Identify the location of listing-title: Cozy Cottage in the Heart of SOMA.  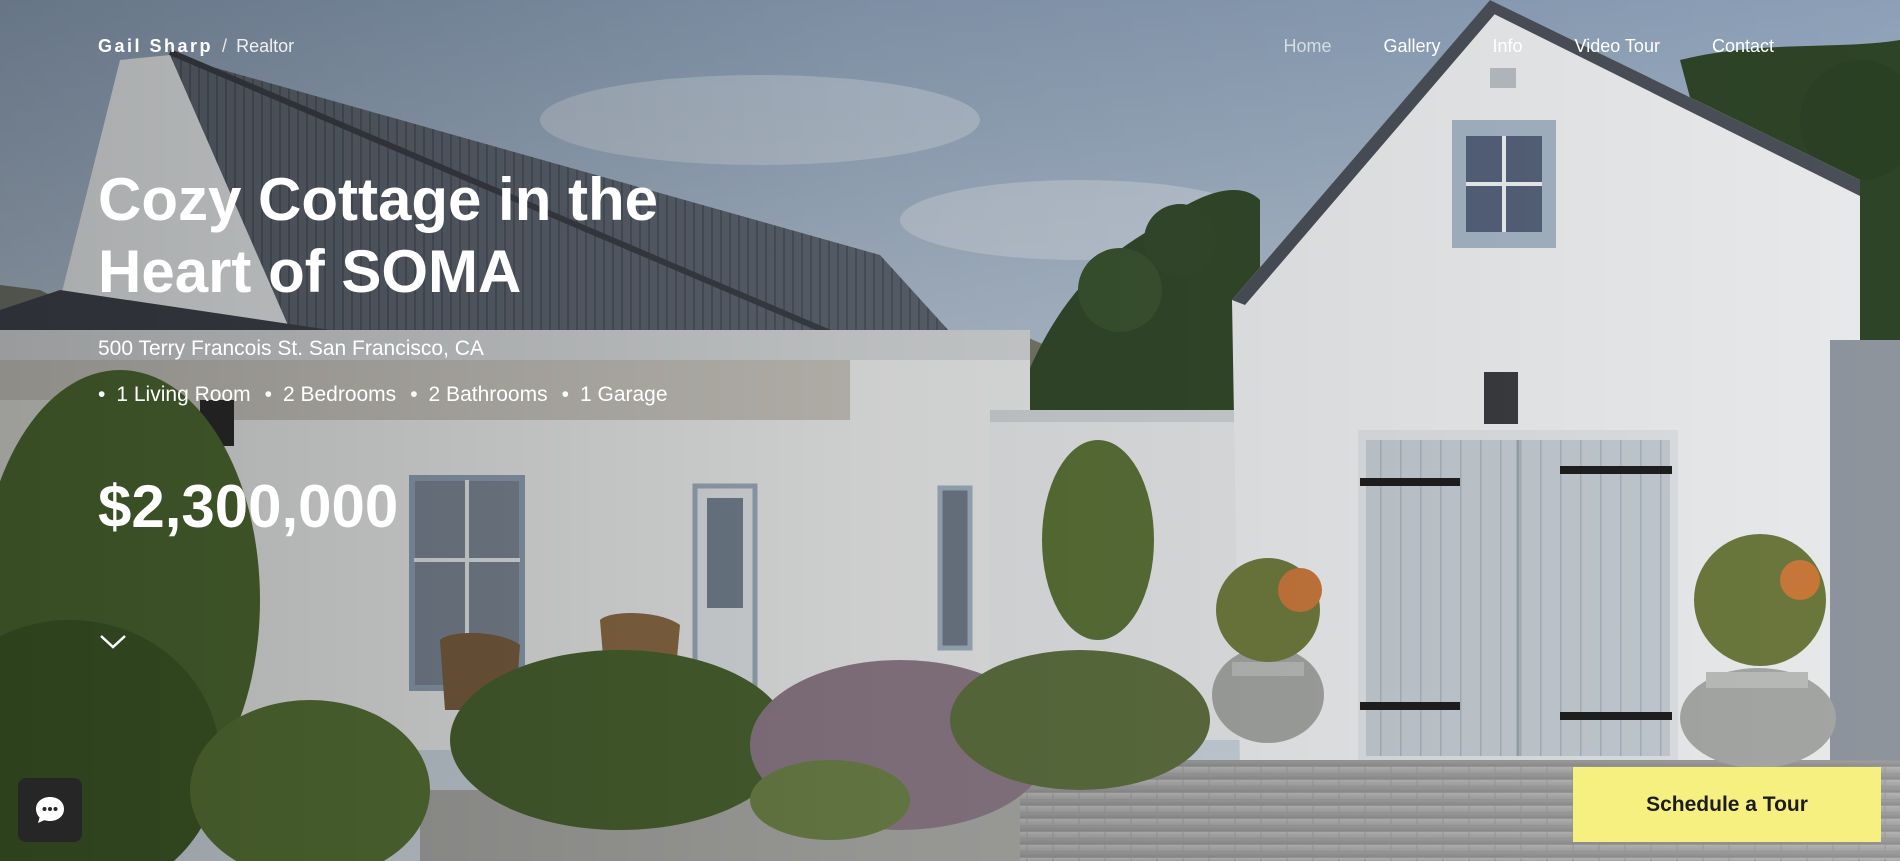
(408, 236).